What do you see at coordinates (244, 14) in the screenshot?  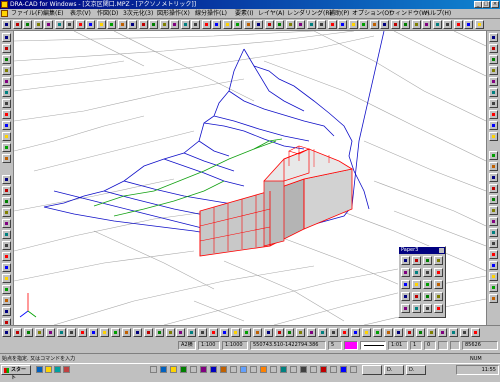 I see `menu-element: 要素(I)` at bounding box center [244, 14].